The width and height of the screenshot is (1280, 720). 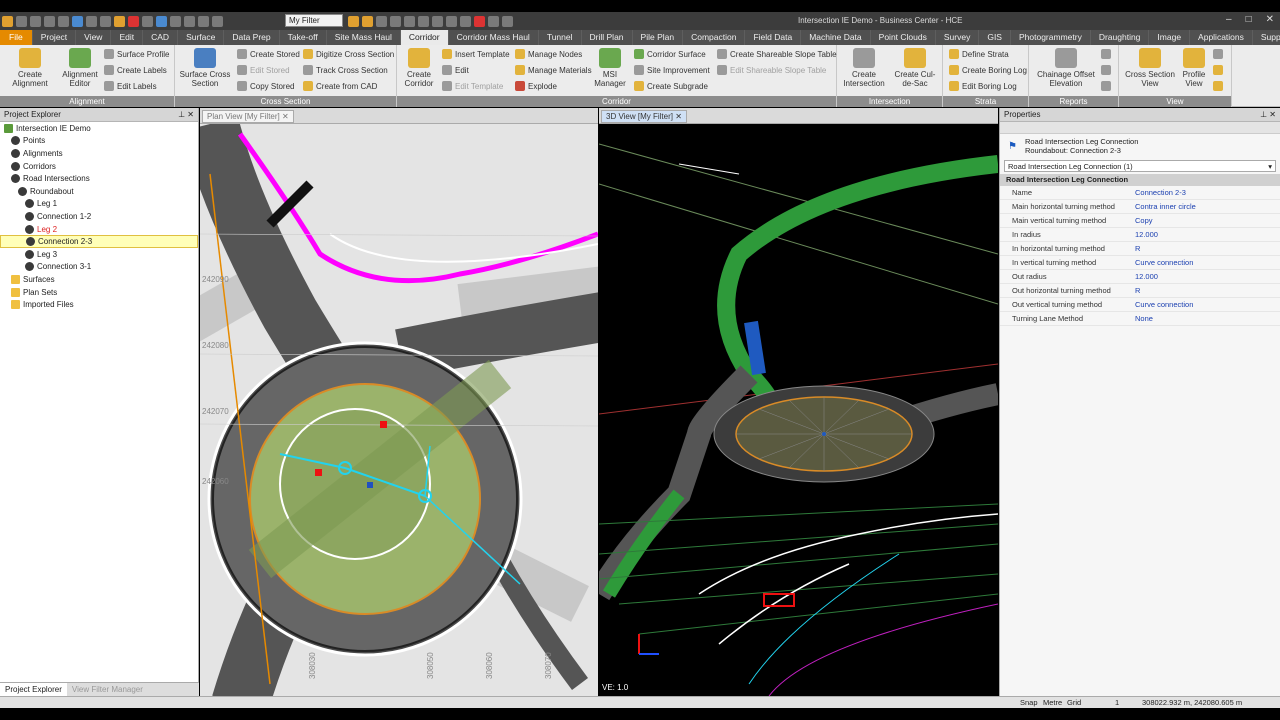 I want to click on tab-take-off: Take-off, so click(x=303, y=37).